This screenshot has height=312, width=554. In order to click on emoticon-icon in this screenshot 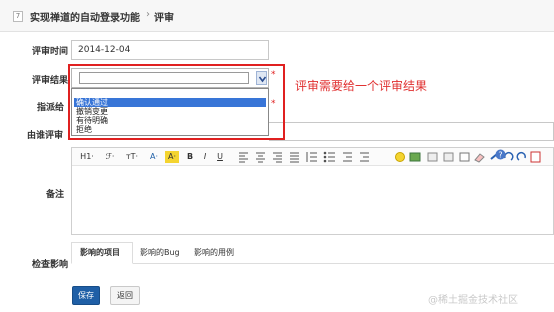, I will do `click(400, 157)`.